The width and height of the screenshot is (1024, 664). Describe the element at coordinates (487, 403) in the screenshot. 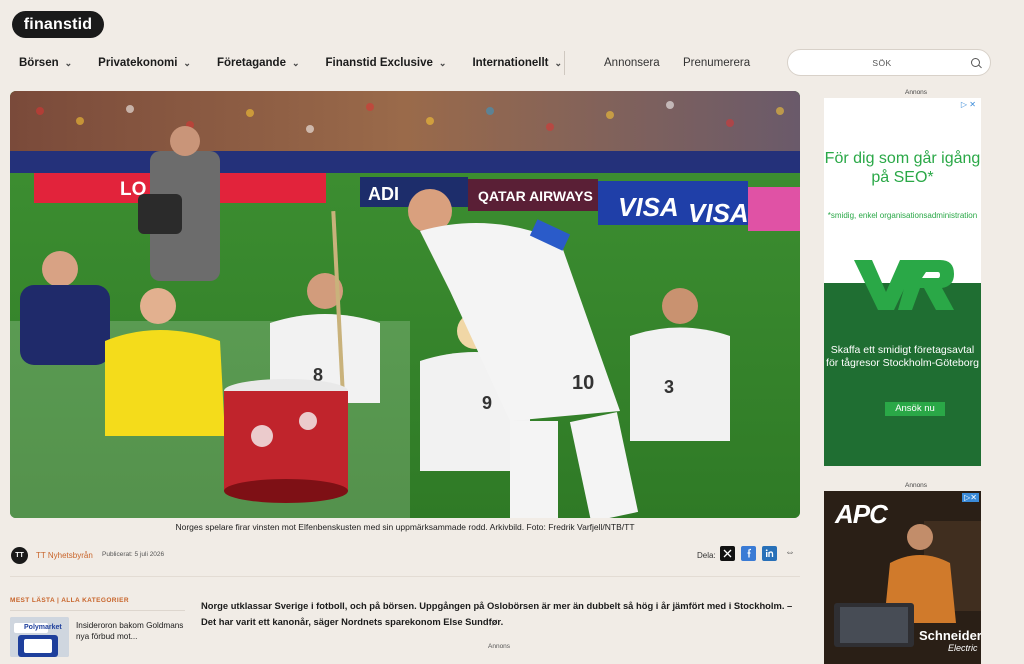

I see `shirt-number: 9` at that location.